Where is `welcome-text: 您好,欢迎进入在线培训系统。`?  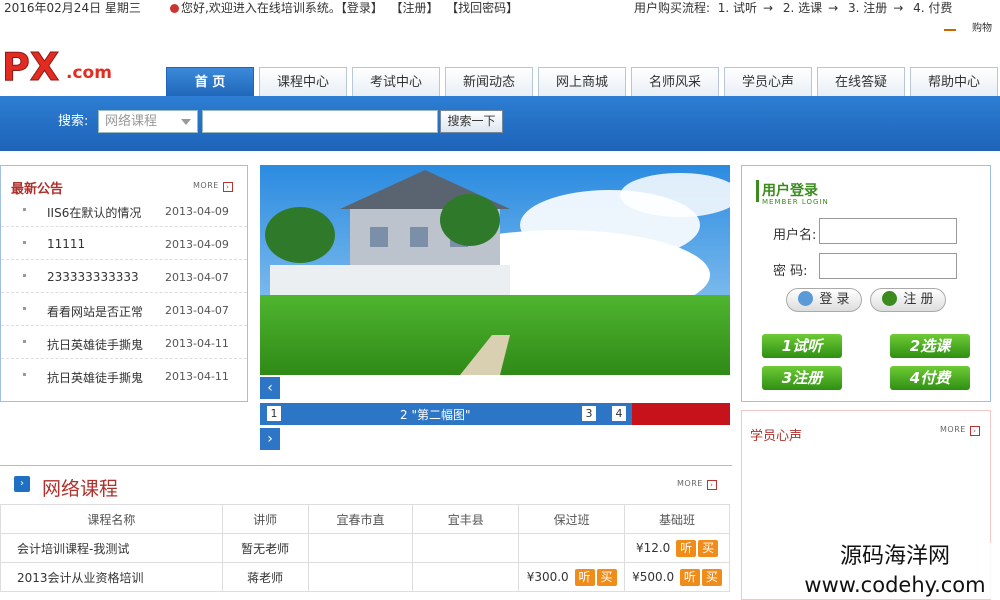 welcome-text: 您好,欢迎进入在线培训系统。 is located at coordinates (261, 8).